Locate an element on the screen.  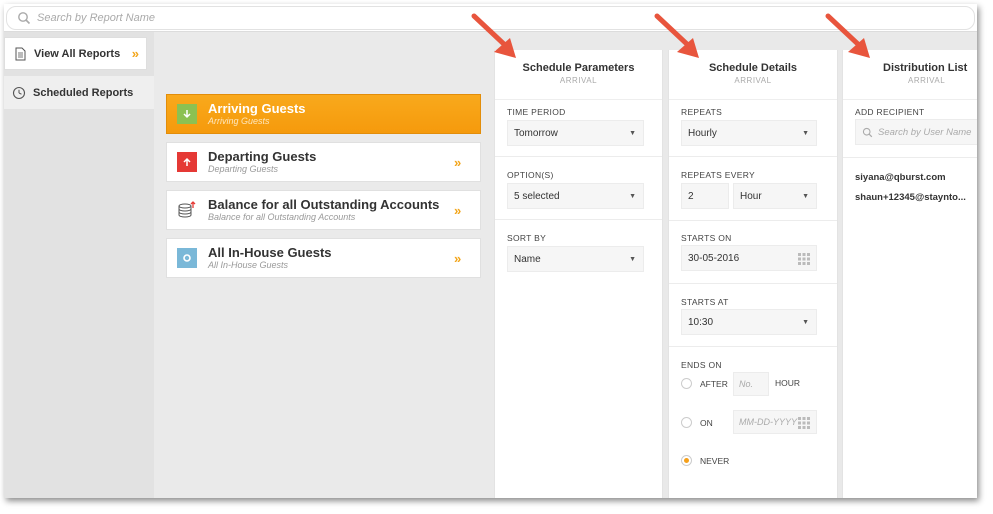
repeats-select: Hourly ▼ is located at coordinates (749, 133).